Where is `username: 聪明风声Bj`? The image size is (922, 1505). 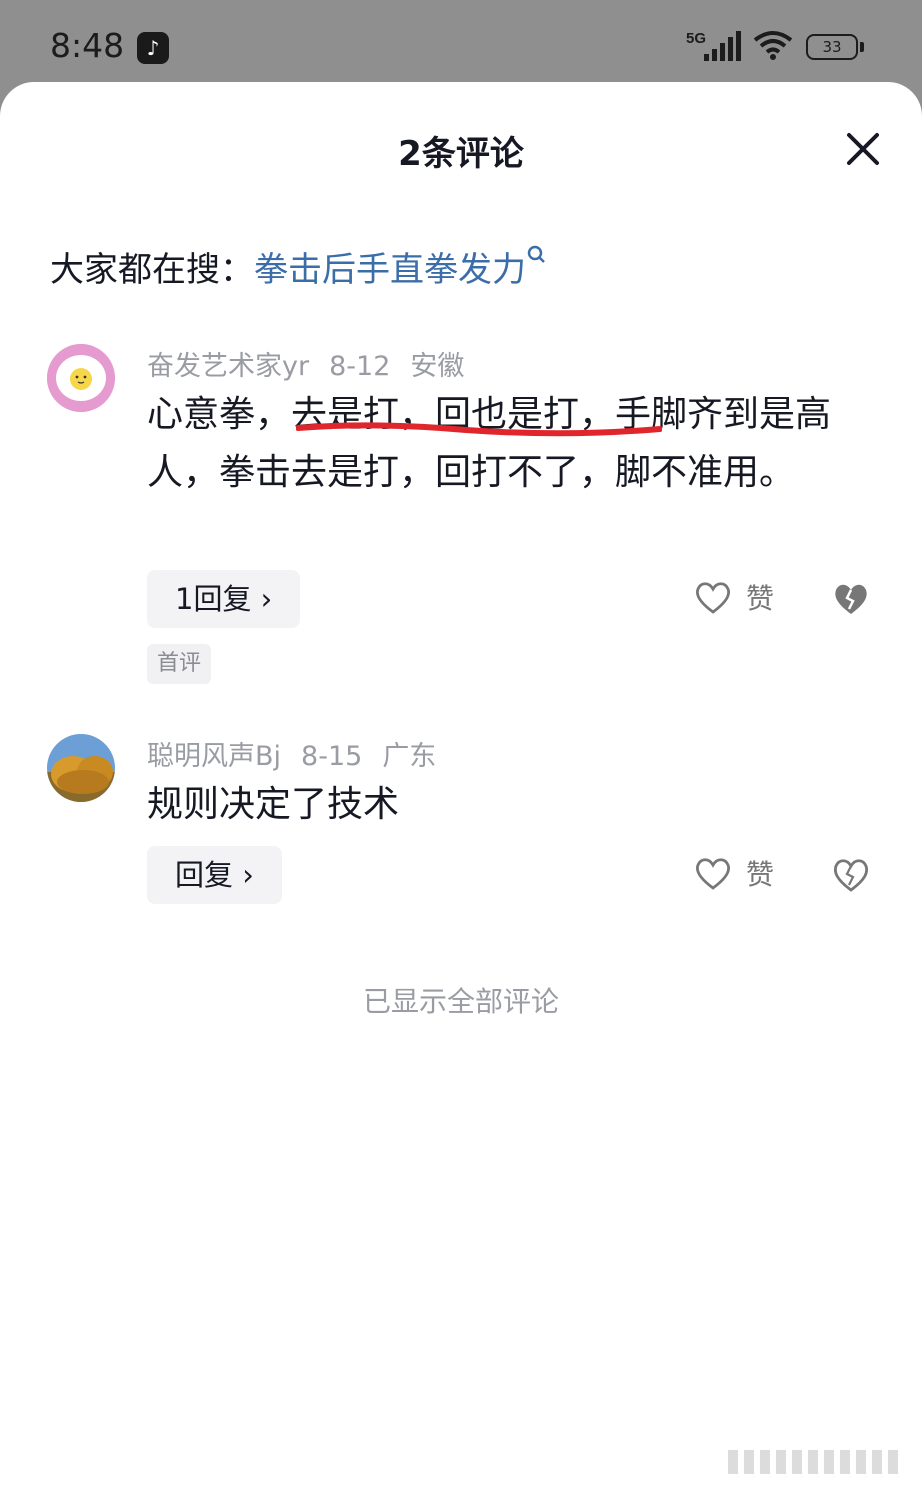
username: 聪明风声Bj is located at coordinates (214, 756).